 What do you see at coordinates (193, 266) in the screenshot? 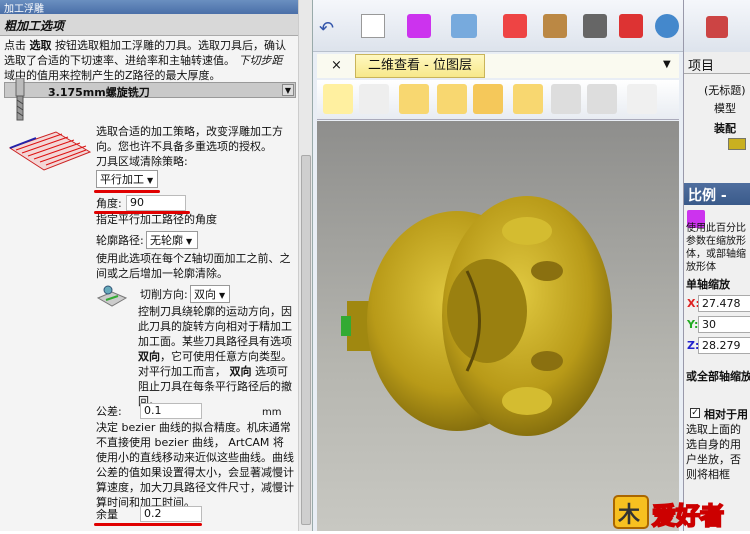
I see `contour-description: 使用此选项在每个Z轴切面加工之前、之间或之后增加一轮廓清除。` at bounding box center [193, 266].